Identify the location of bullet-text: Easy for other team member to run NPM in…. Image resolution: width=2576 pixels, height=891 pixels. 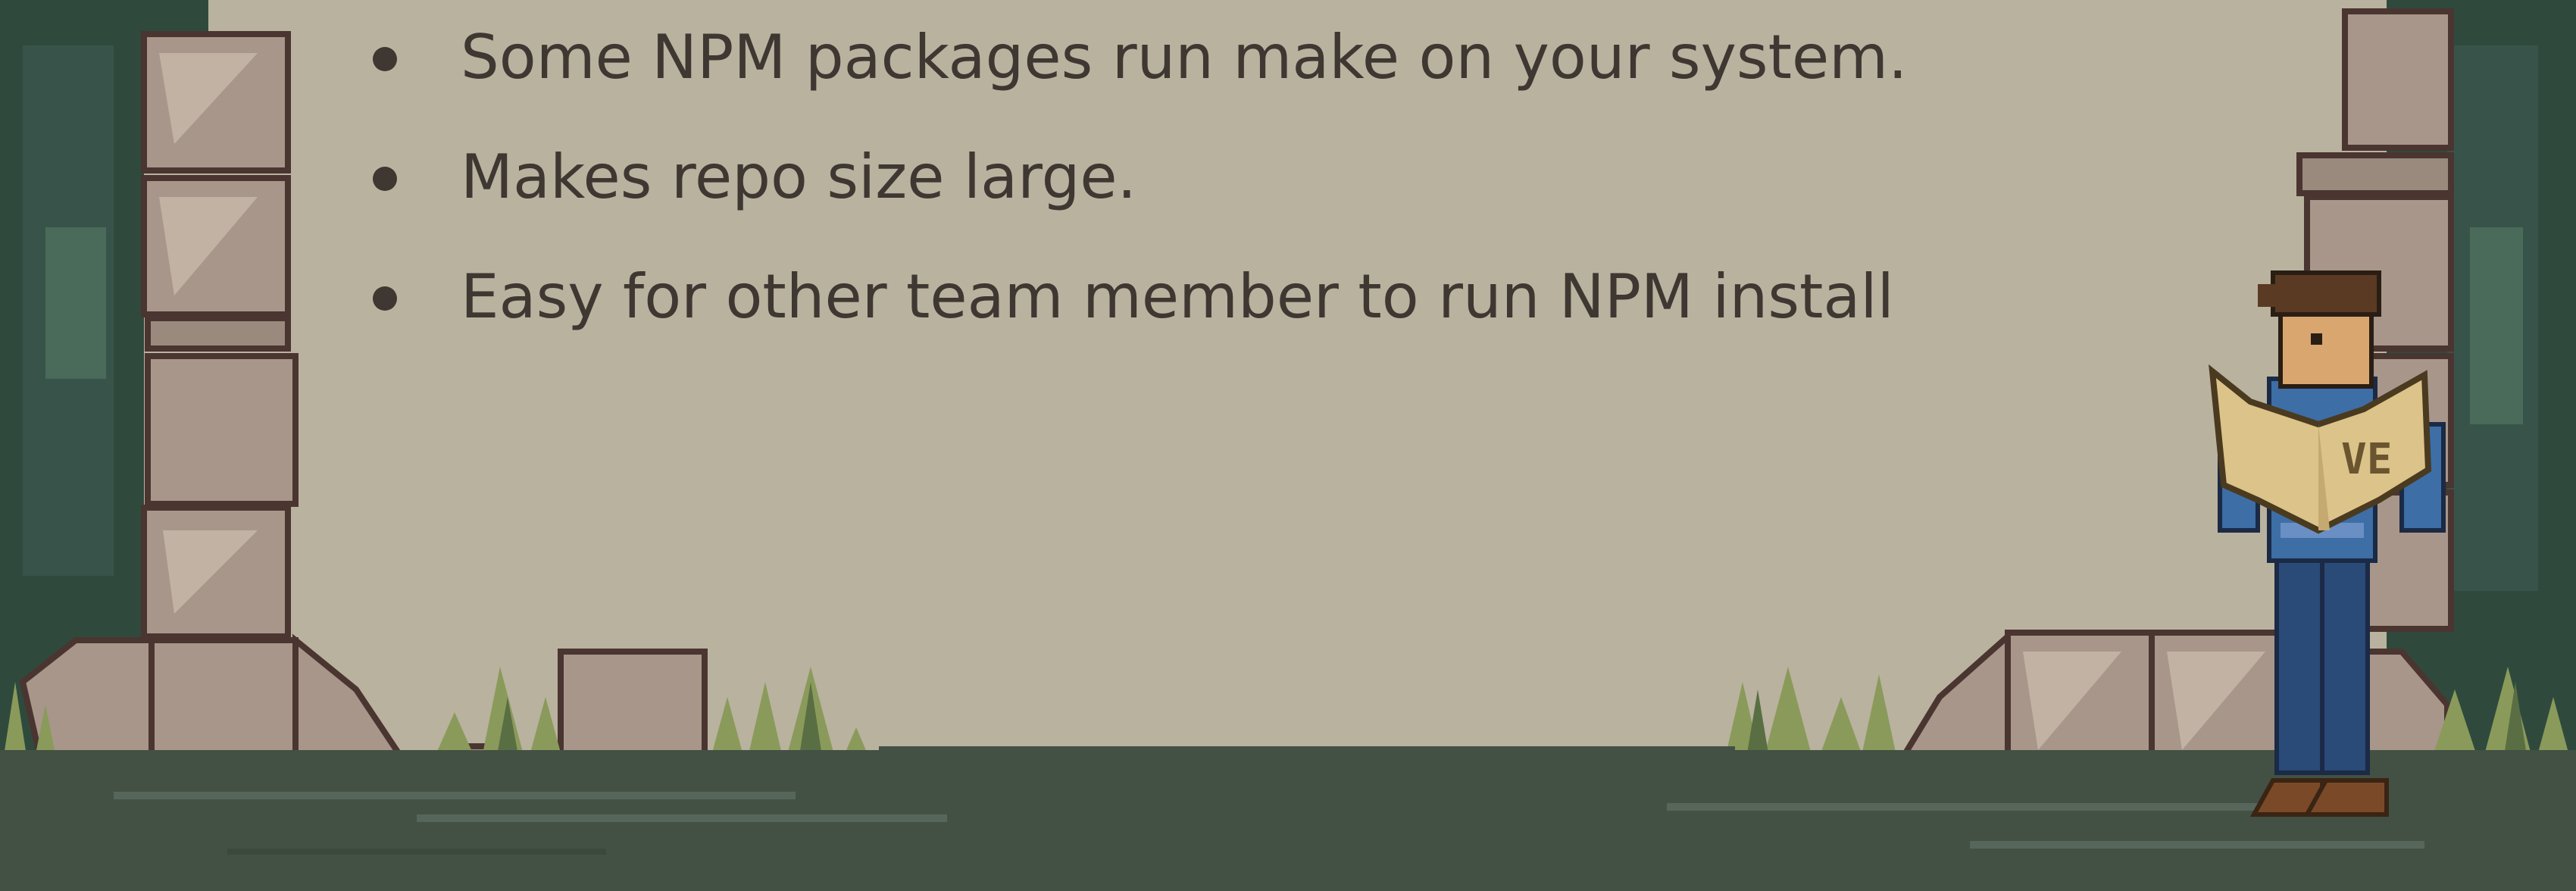
(1177, 296).